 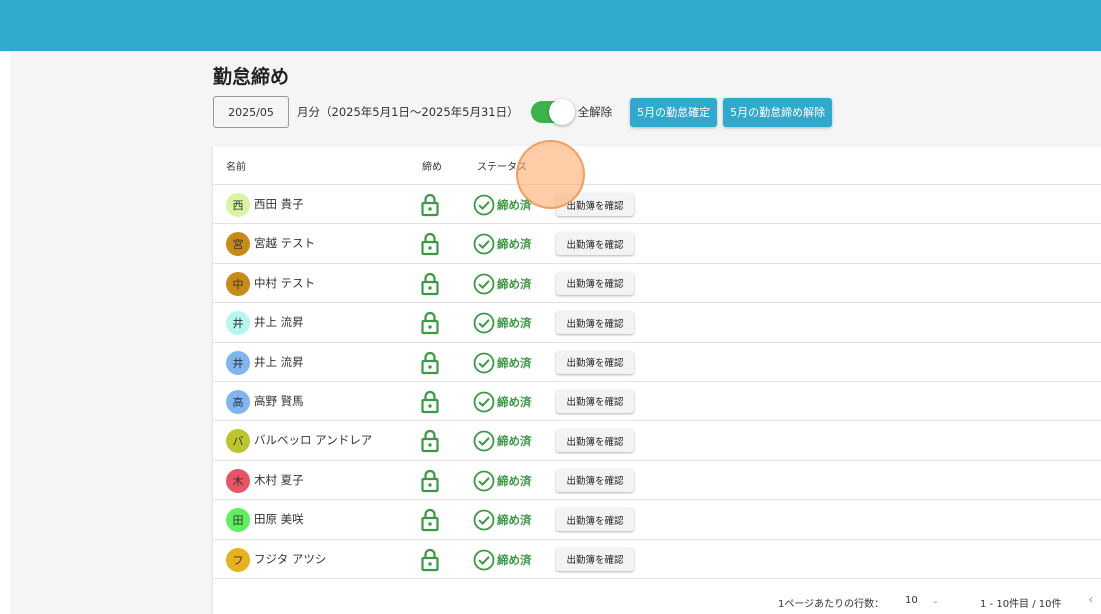 I want to click on avatar: 高, so click(x=238, y=401).